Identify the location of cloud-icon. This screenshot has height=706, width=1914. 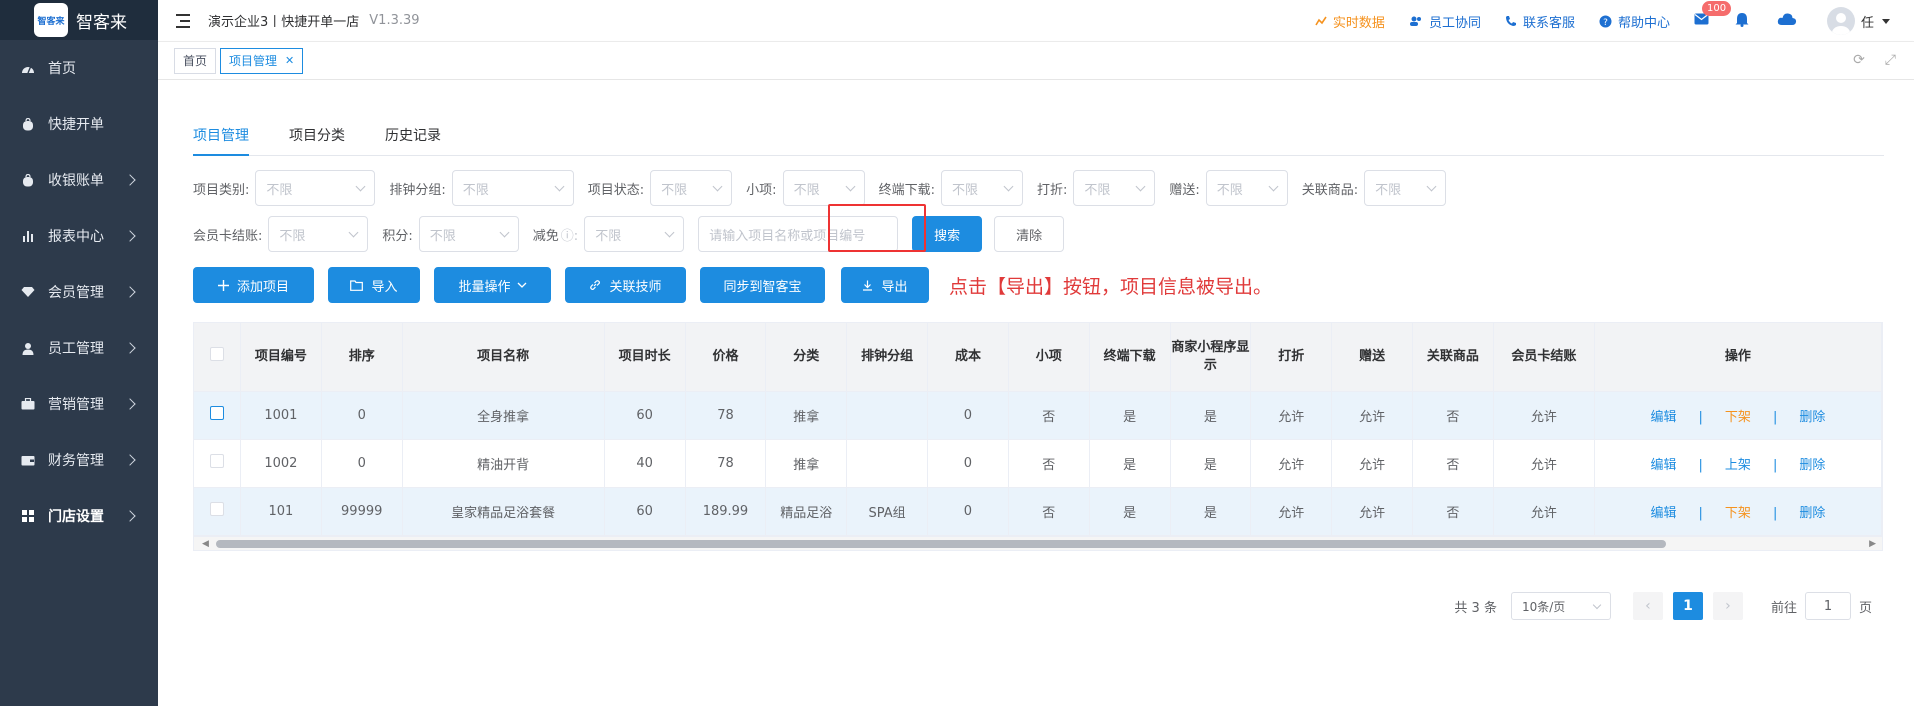
(1787, 19).